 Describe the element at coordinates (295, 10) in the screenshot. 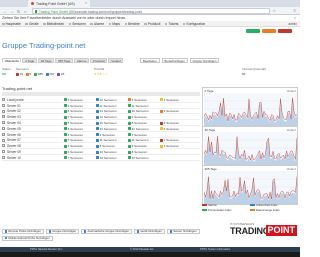

I see `browser-menu-icon: ≡` at that location.